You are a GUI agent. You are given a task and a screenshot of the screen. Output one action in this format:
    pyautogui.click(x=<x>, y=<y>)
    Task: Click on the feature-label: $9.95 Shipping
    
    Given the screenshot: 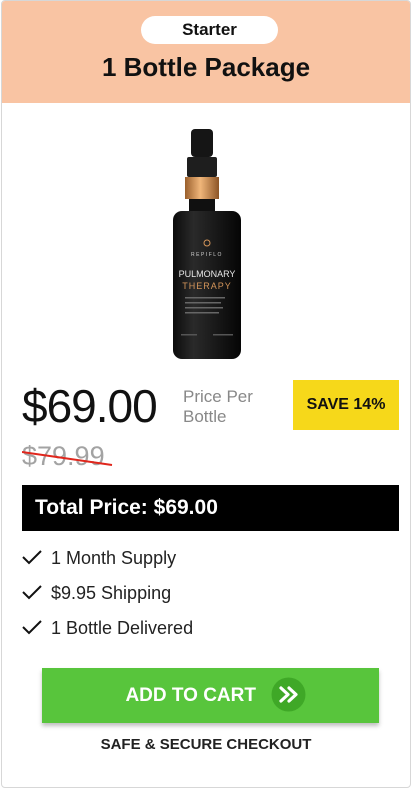 What is the action you would take?
    pyautogui.click(x=111, y=593)
    